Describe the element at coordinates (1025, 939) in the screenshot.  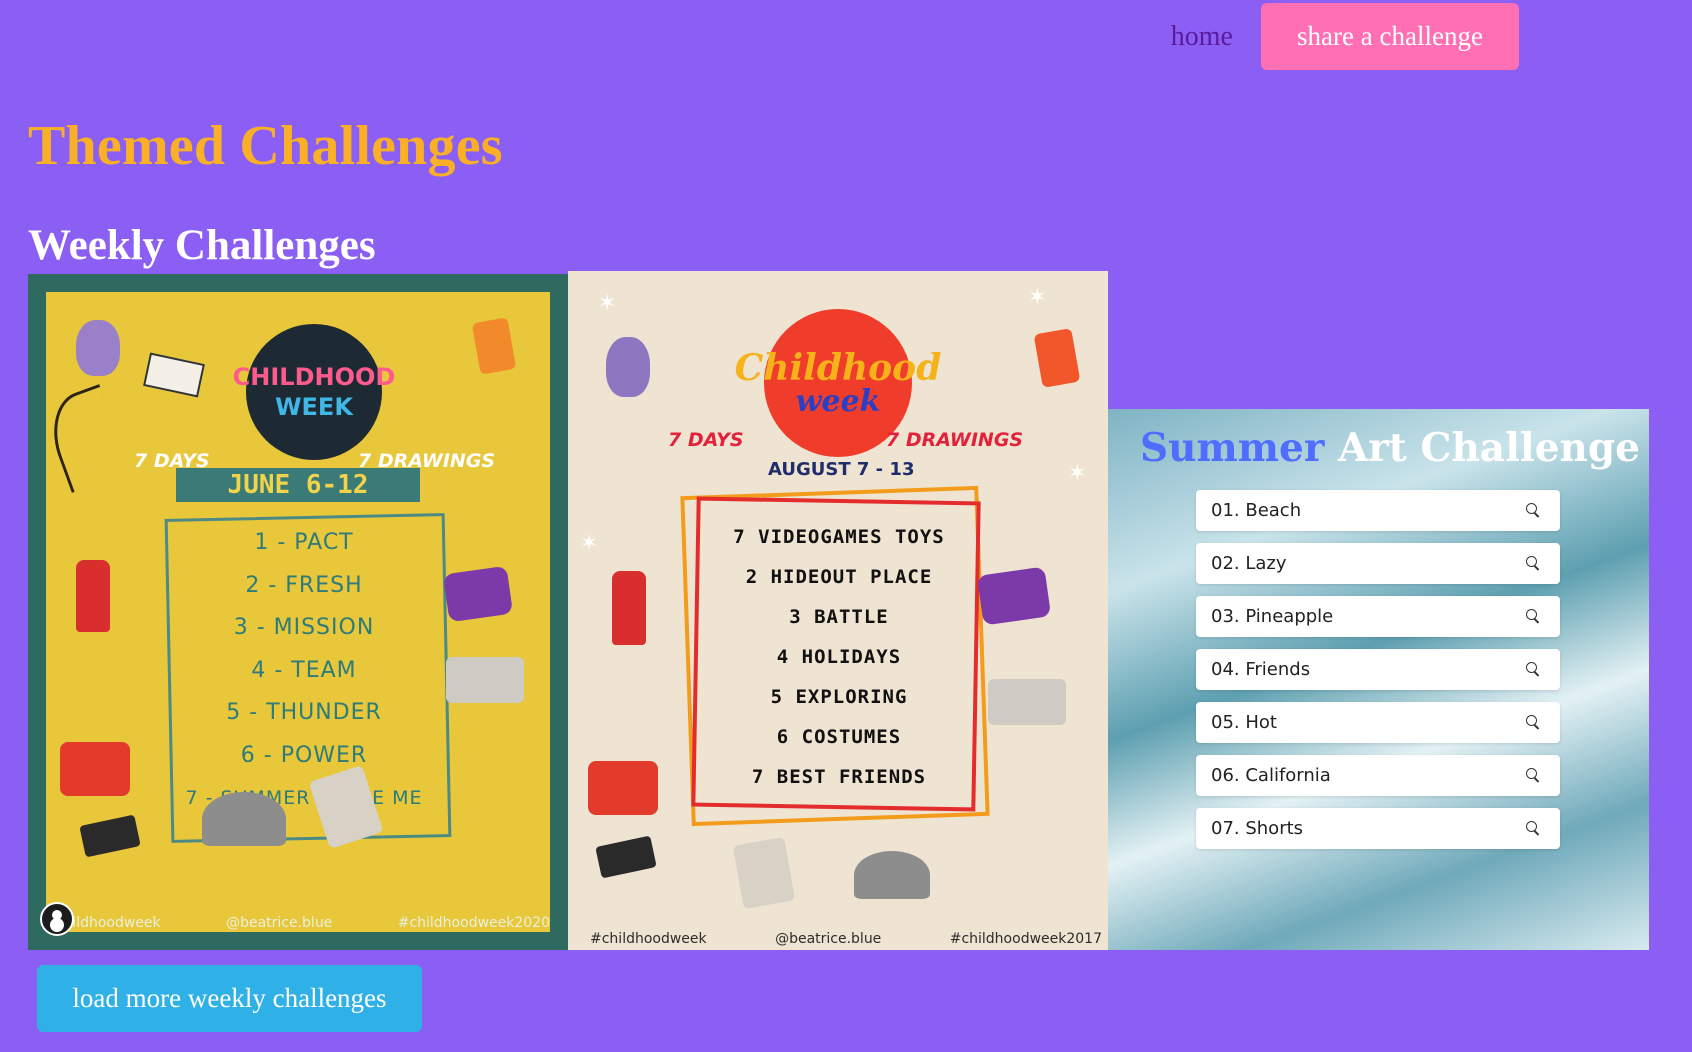
I see `hashtag-right: #childhoodweek2017` at that location.